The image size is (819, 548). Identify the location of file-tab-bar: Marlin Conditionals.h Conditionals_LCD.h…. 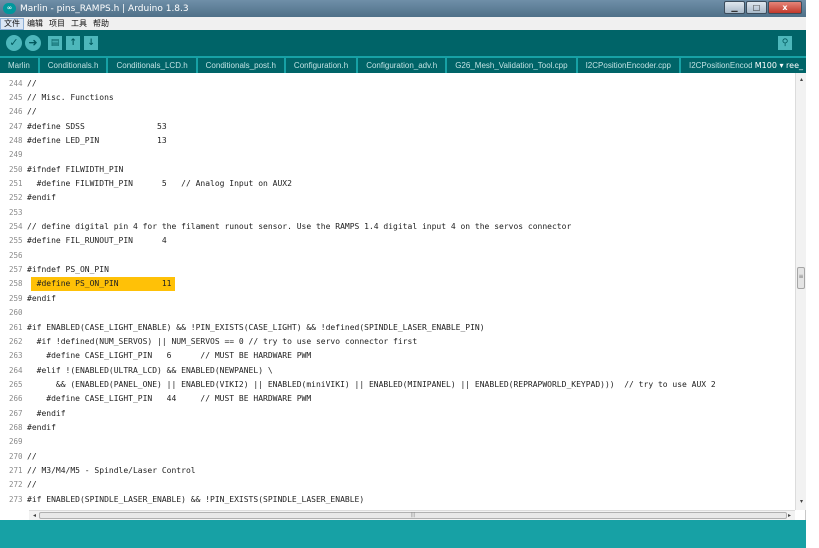
(403, 64).